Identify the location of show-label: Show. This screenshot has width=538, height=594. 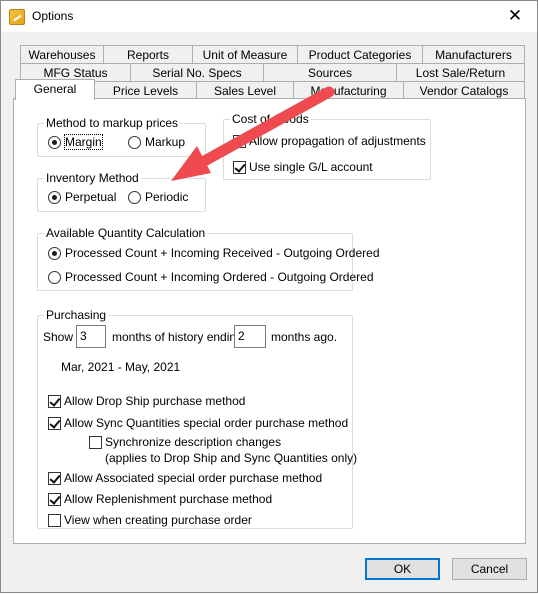
(58, 337).